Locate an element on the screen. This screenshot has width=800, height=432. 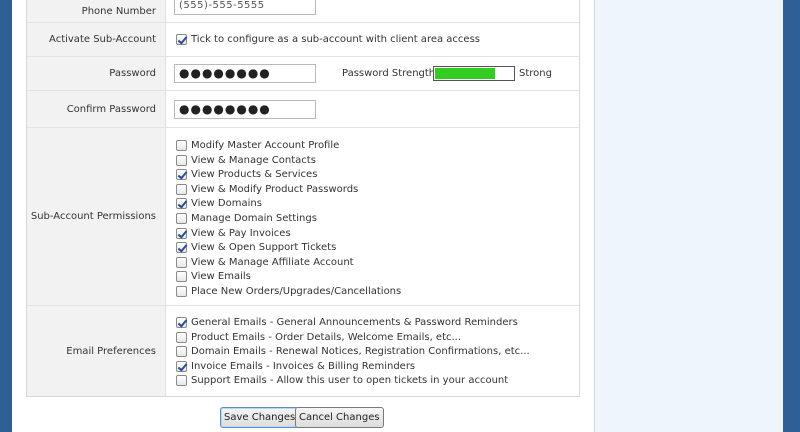
password-strength-meter is located at coordinates (474, 73).